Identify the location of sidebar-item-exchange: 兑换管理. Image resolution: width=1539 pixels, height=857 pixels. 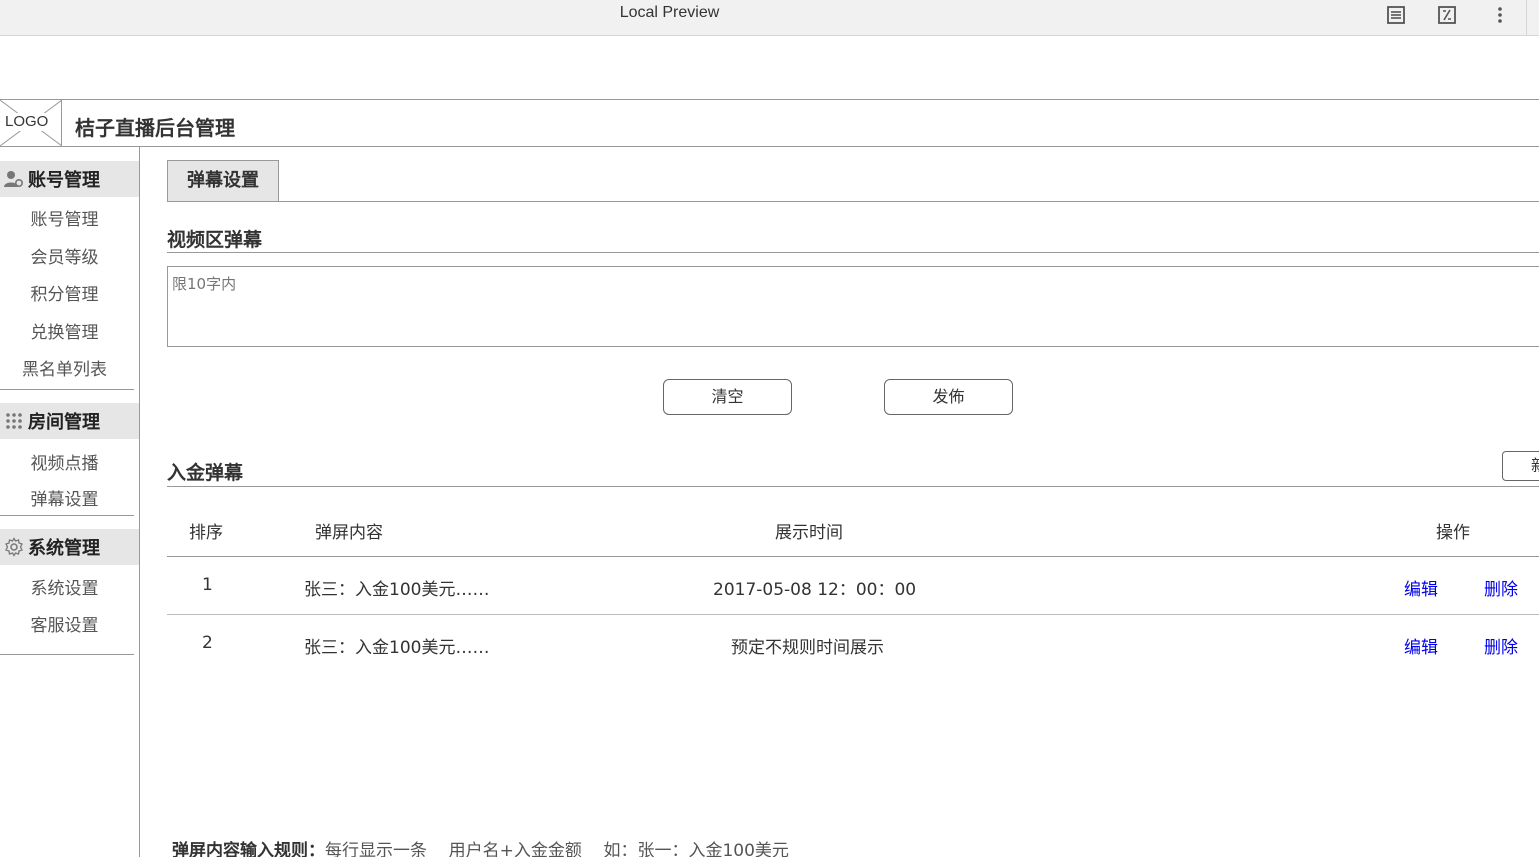
(64, 330).